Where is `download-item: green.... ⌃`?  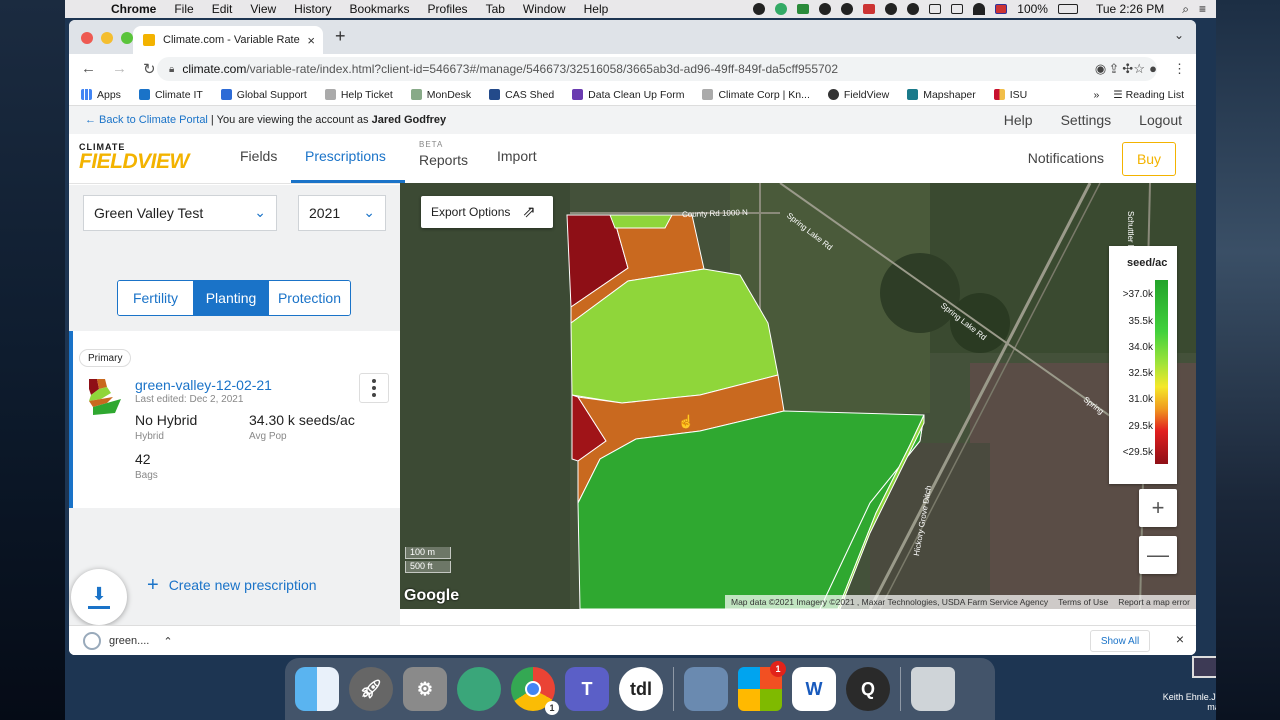 download-item: green.... ⌃ is located at coordinates (128, 641).